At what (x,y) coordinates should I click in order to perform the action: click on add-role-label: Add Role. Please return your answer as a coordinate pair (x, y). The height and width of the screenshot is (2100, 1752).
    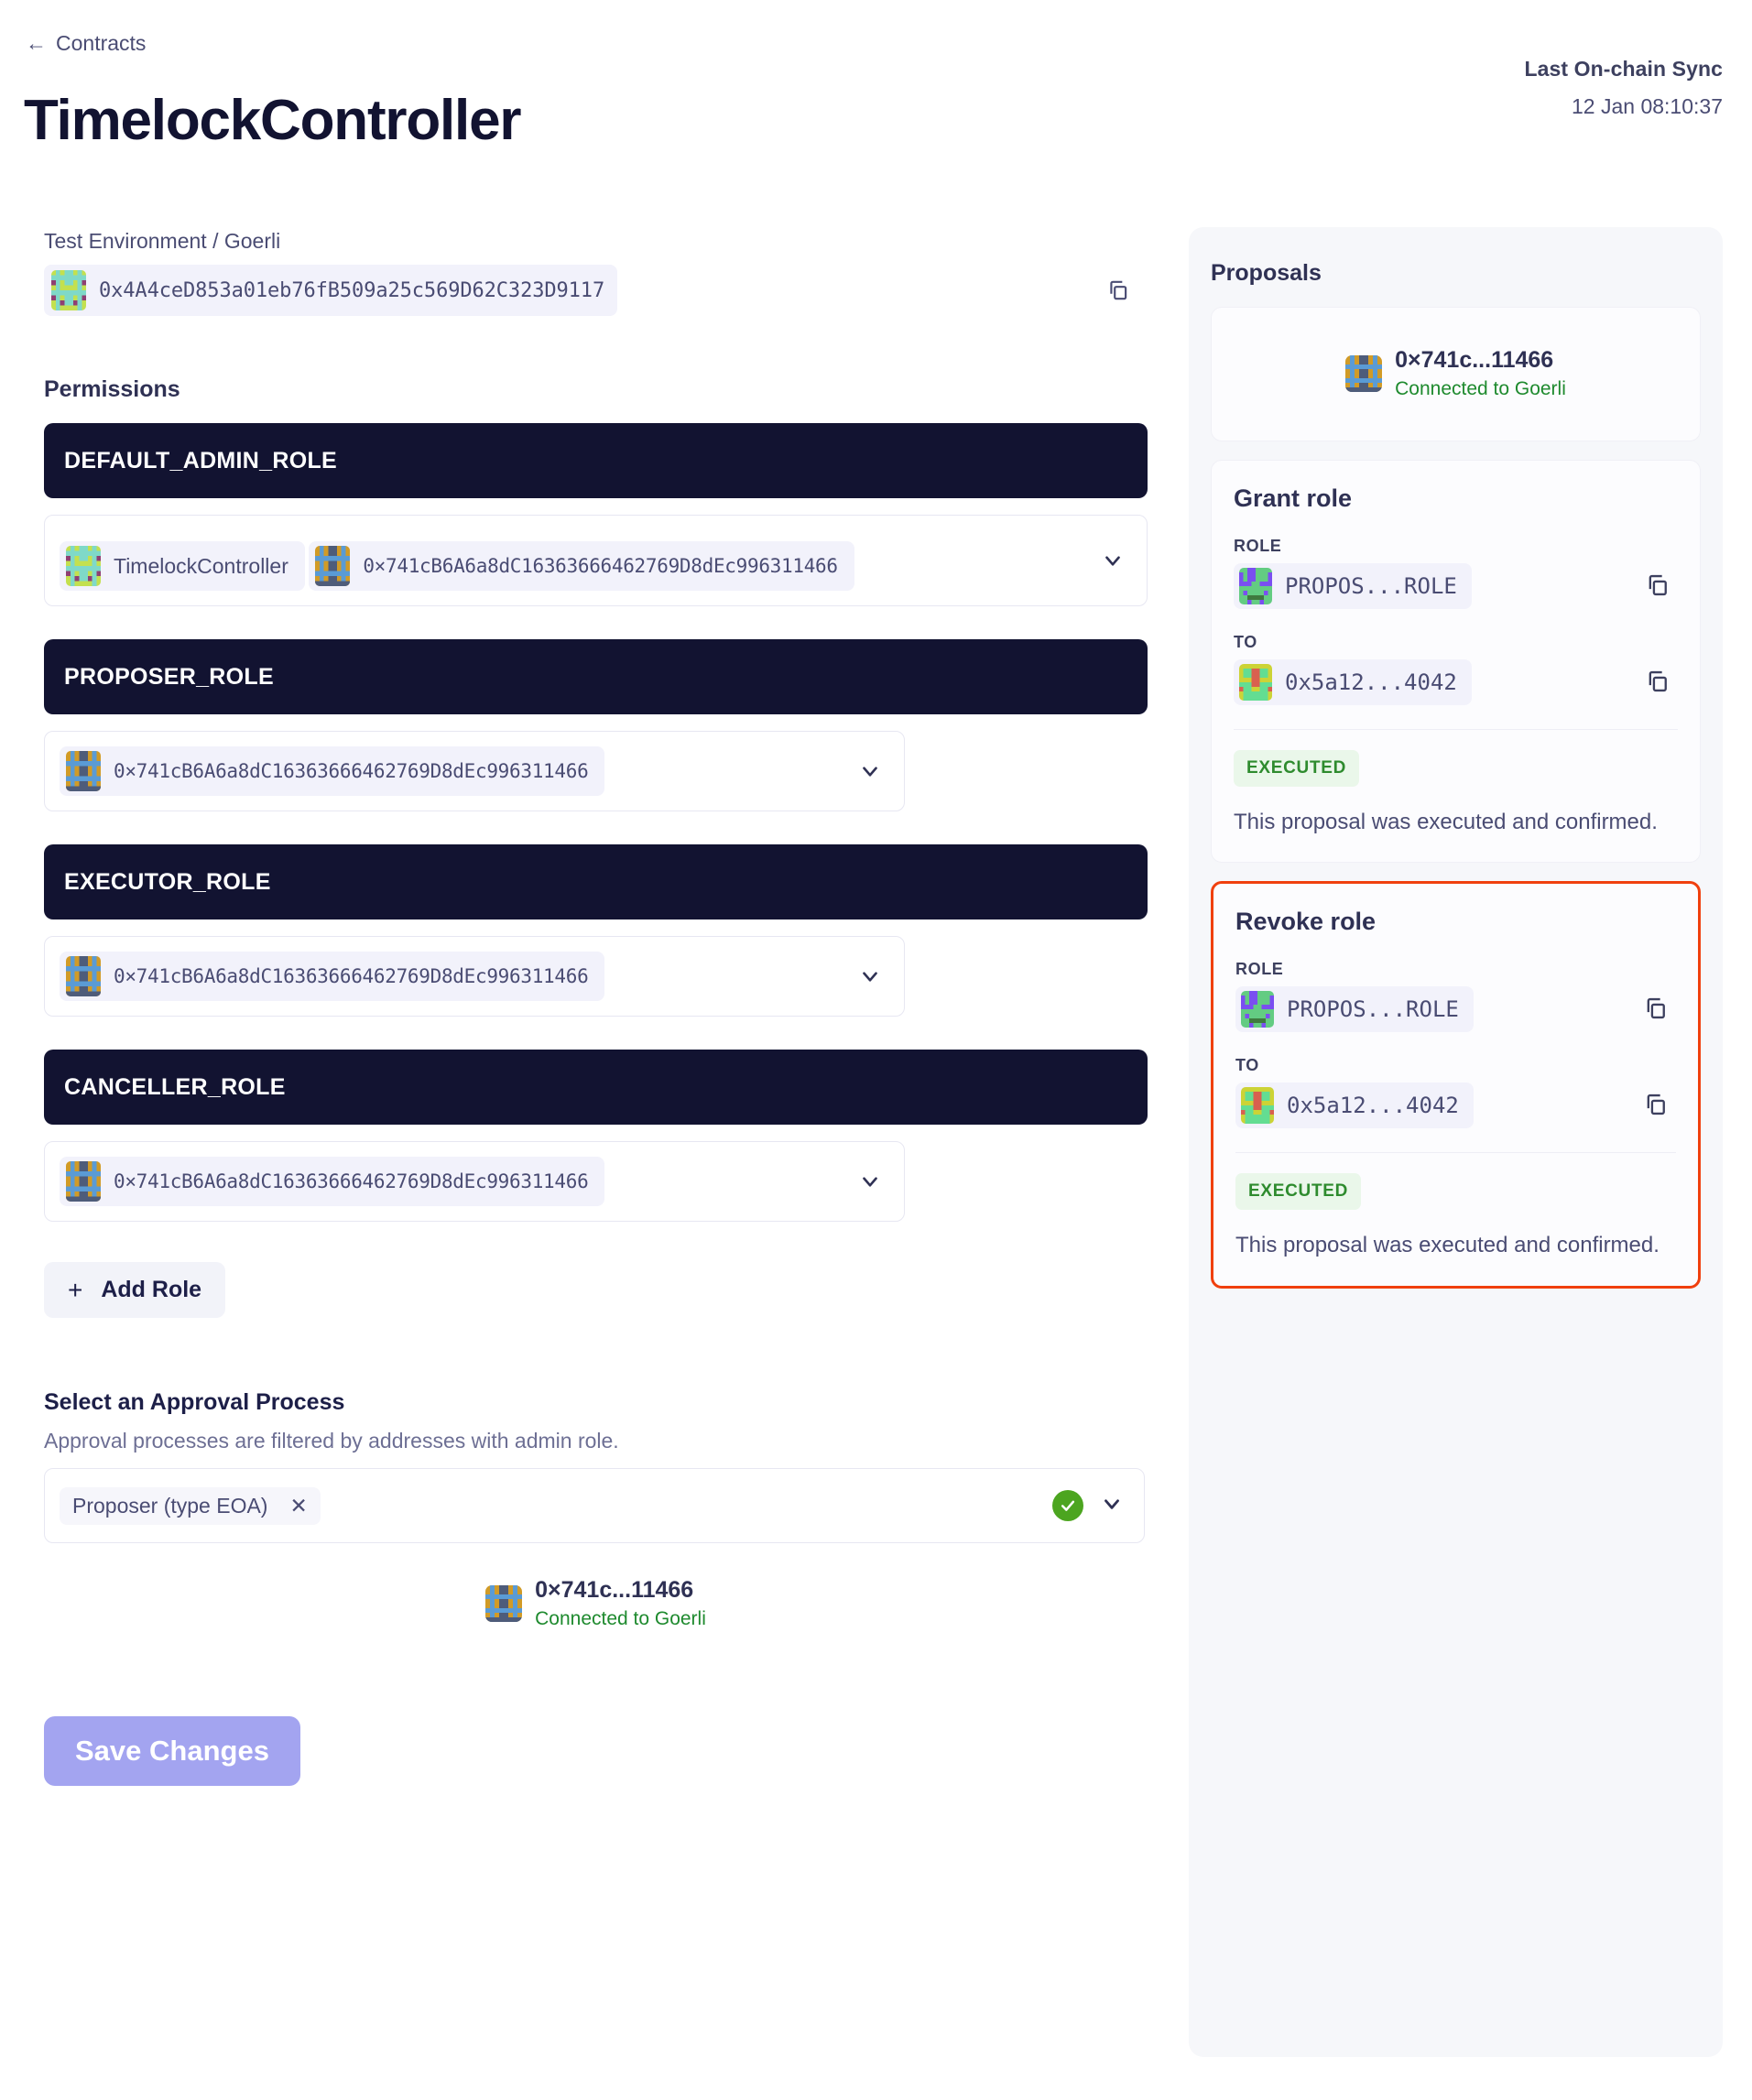
    Looking at the image, I should click on (151, 1289).